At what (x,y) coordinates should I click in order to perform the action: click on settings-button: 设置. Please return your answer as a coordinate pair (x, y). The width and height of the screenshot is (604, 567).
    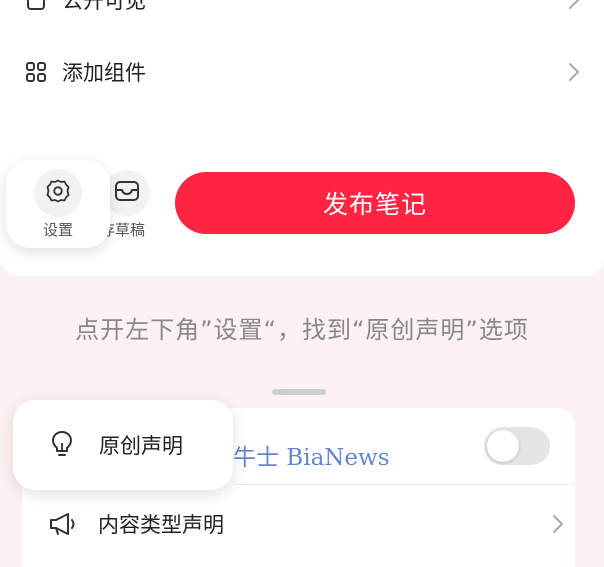
    Looking at the image, I should click on (58, 204).